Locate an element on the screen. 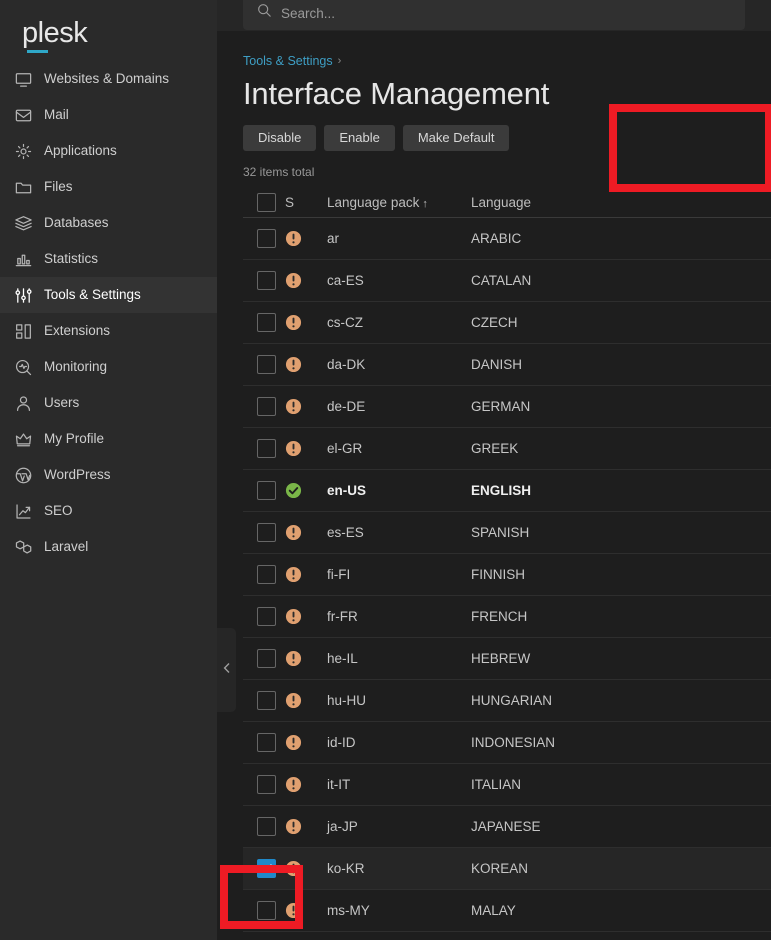 Image resolution: width=771 pixels, height=940 pixels. make-default-button: Make Default is located at coordinates (456, 138).